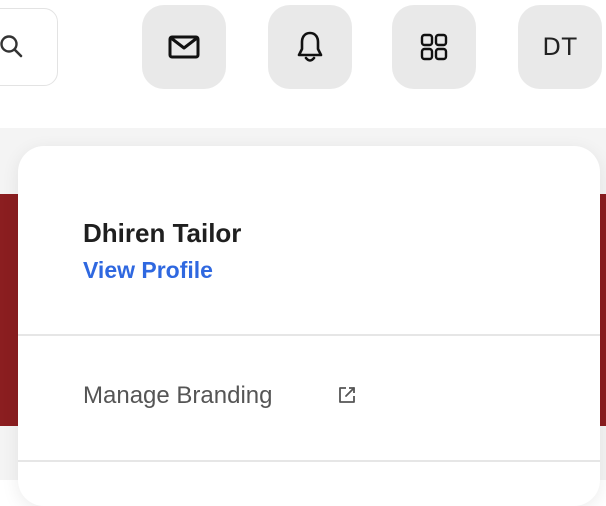  I want to click on notifications-button, so click(310, 47).